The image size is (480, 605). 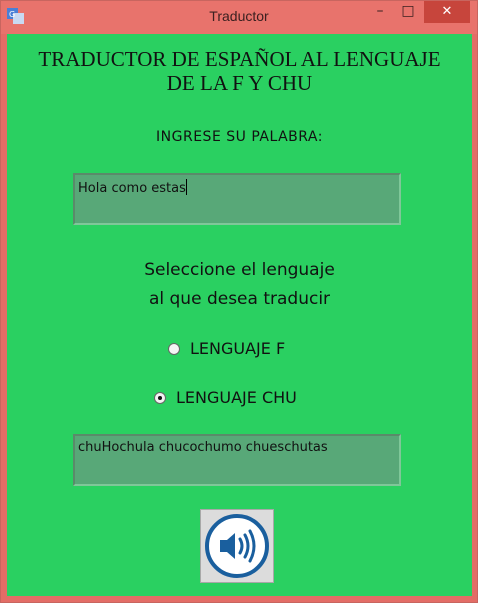 I want to click on radio-lenguaje-f: LENGUAJE F, so click(x=226, y=348).